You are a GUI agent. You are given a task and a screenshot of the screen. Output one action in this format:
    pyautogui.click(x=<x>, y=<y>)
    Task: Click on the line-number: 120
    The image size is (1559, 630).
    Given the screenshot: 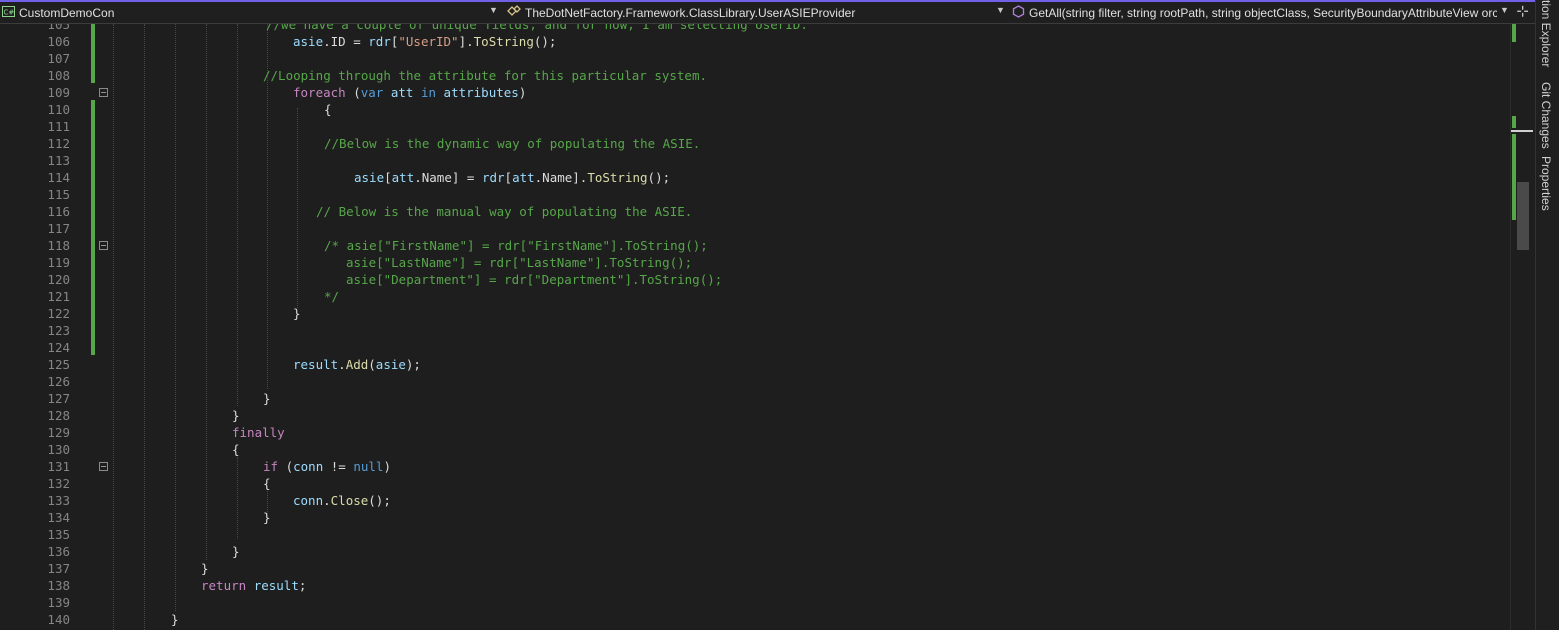 What is the action you would take?
    pyautogui.click(x=58, y=279)
    